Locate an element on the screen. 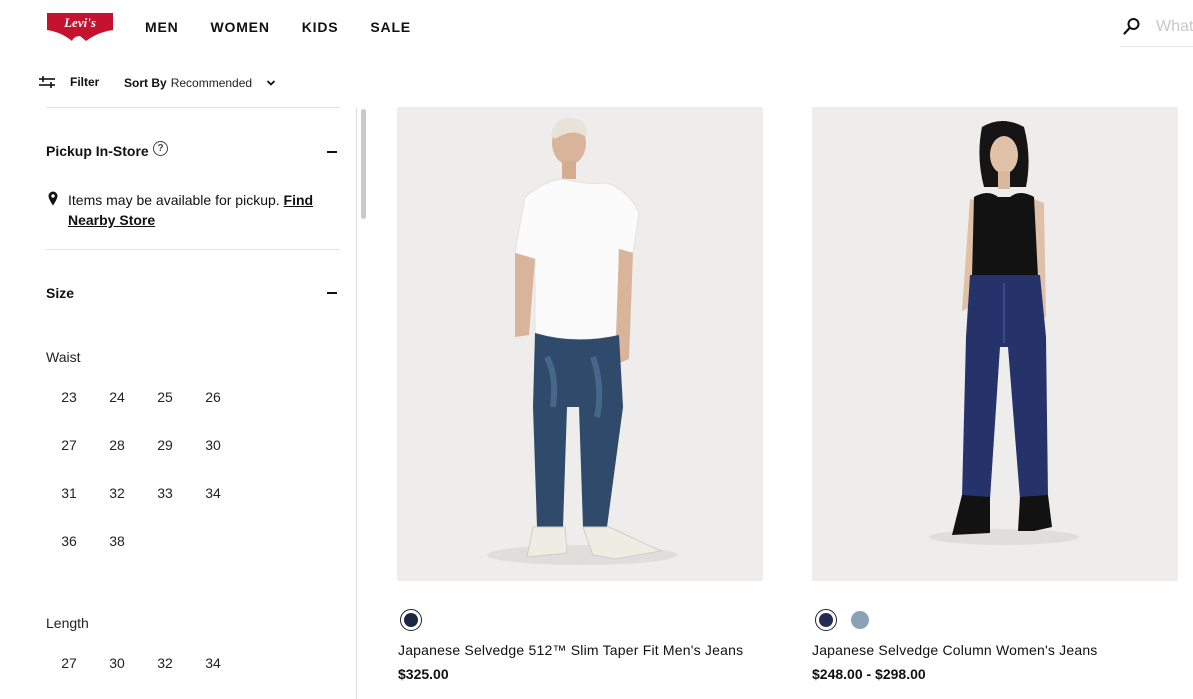 Image resolution: width=1193 pixels, height=699 pixels. nav-kids: KIDS is located at coordinates (320, 27).